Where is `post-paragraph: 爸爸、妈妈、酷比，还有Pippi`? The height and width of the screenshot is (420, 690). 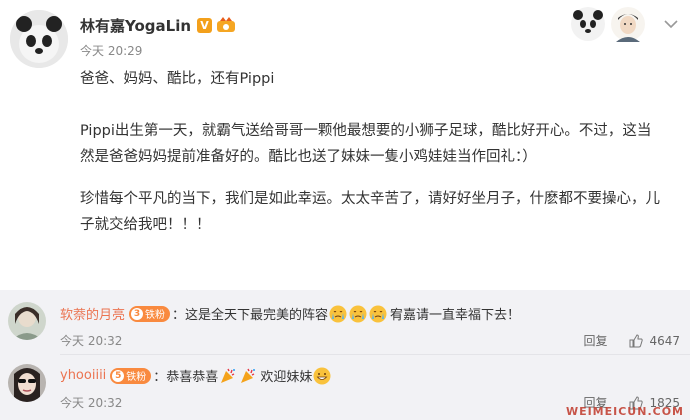 post-paragraph: 爸爸、妈妈、酷比，还有Pippi is located at coordinates (177, 79).